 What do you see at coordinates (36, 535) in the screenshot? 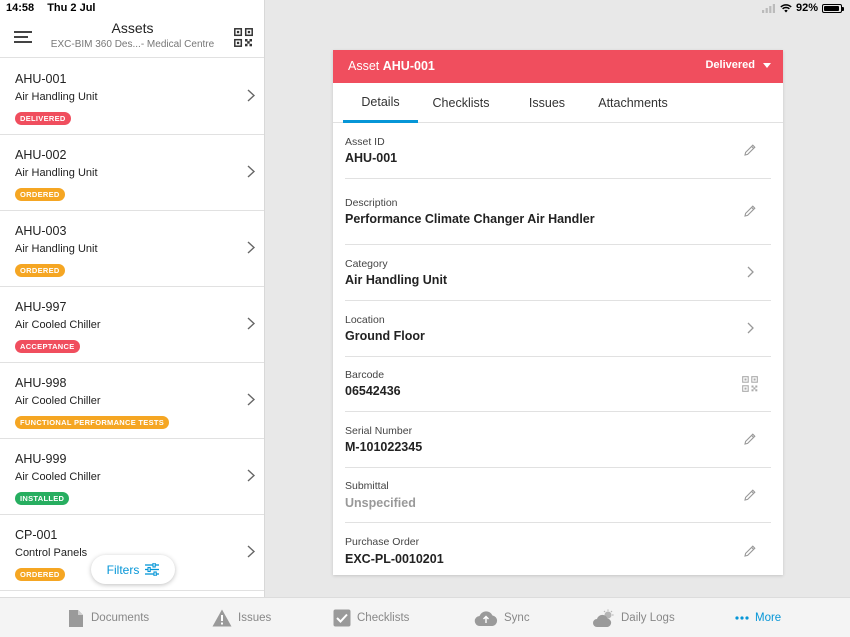
I see `asset-id: CP-001` at bounding box center [36, 535].